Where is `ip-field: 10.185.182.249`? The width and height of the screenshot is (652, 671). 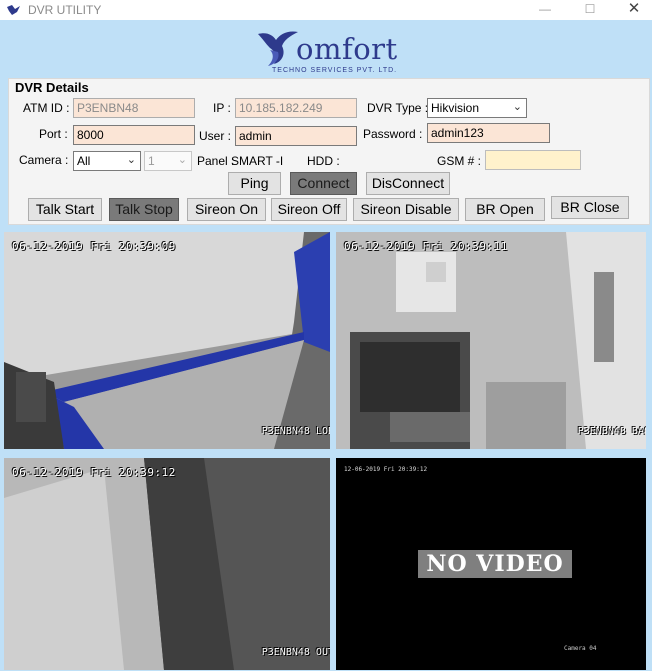 ip-field: 10.185.182.249 is located at coordinates (296, 108).